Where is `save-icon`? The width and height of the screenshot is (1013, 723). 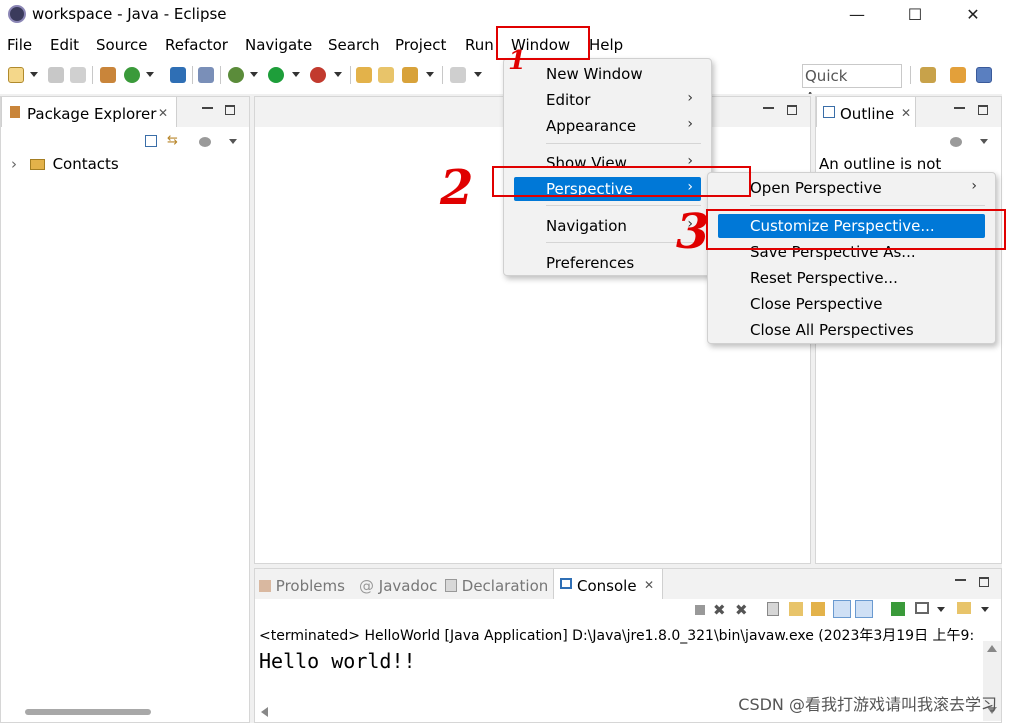
save-icon is located at coordinates (56, 75).